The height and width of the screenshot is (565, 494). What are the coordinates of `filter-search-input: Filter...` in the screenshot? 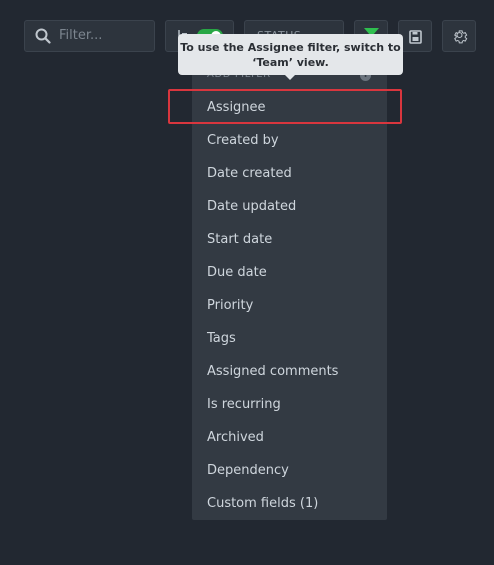 It's located at (89, 36).